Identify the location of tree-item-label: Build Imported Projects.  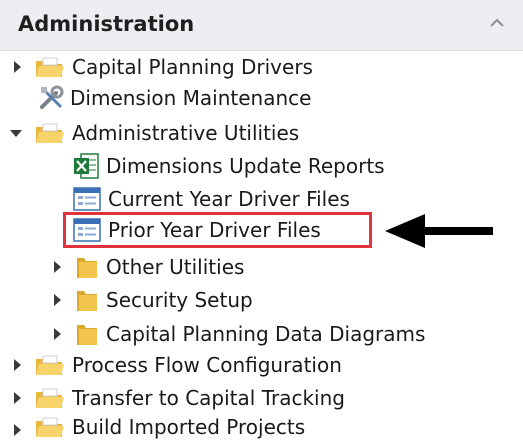
(189, 427).